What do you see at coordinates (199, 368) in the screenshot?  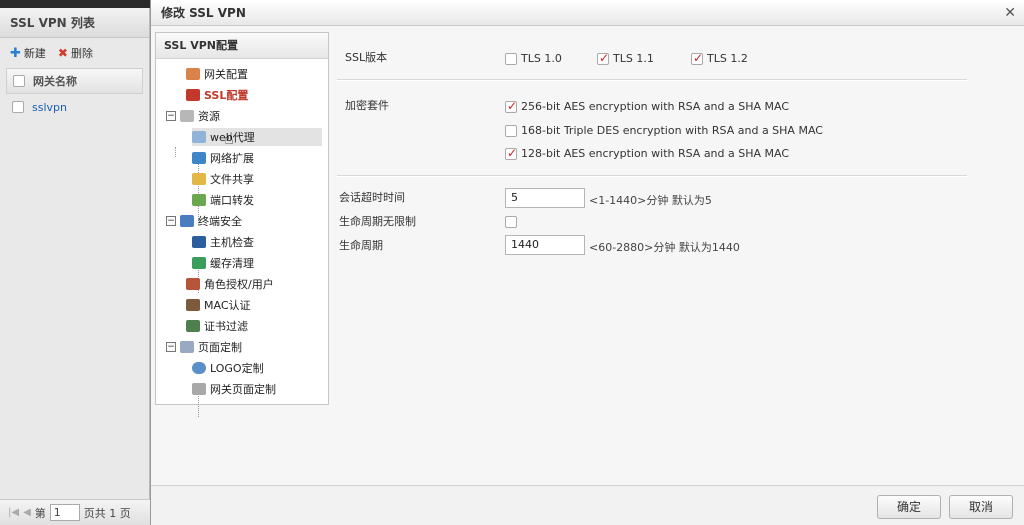 I see `logo-custom-icon` at bounding box center [199, 368].